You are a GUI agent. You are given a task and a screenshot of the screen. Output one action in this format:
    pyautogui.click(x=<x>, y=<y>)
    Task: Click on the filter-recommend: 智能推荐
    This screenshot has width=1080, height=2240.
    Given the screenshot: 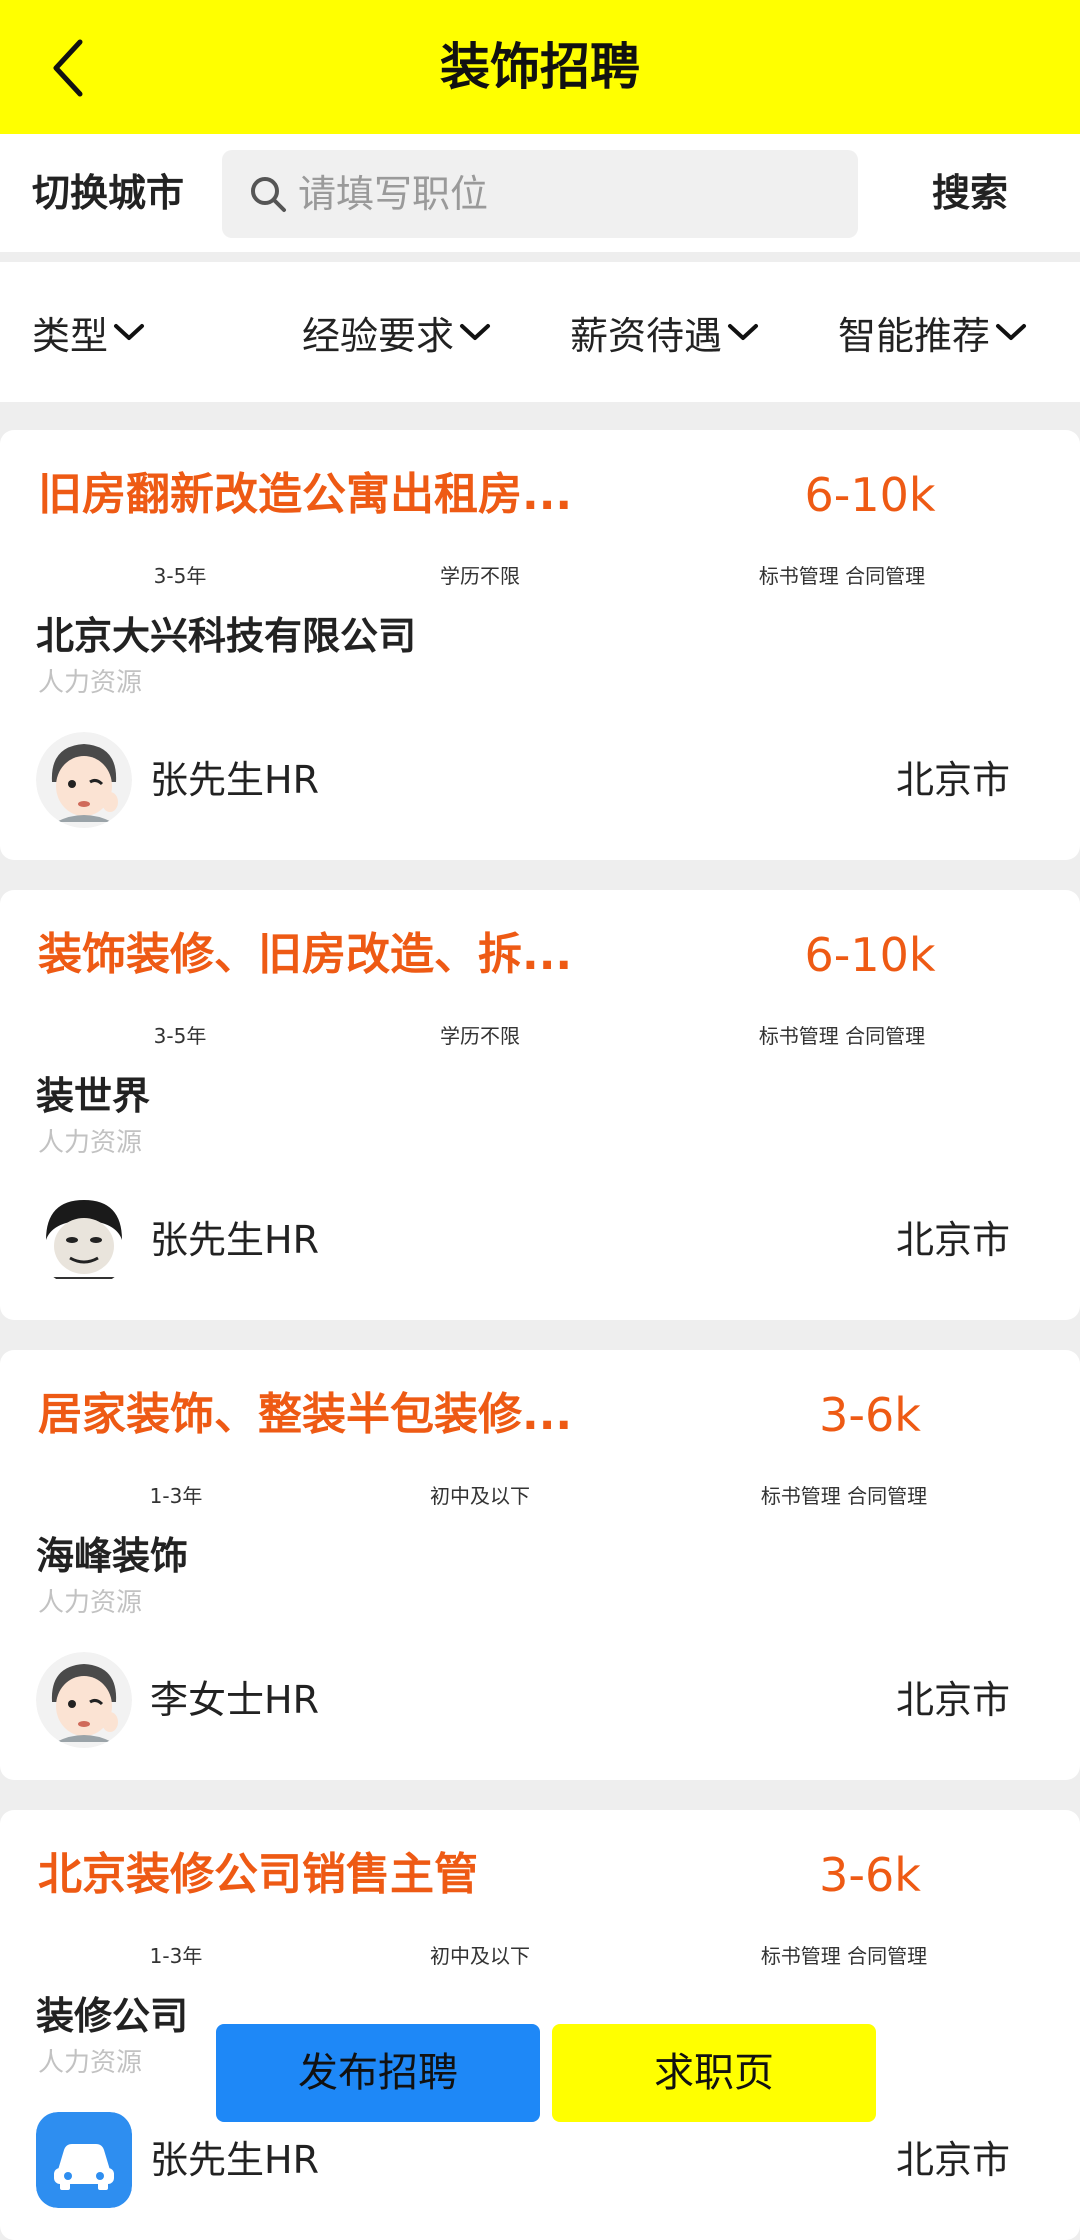 What is the action you would take?
    pyautogui.click(x=933, y=332)
    